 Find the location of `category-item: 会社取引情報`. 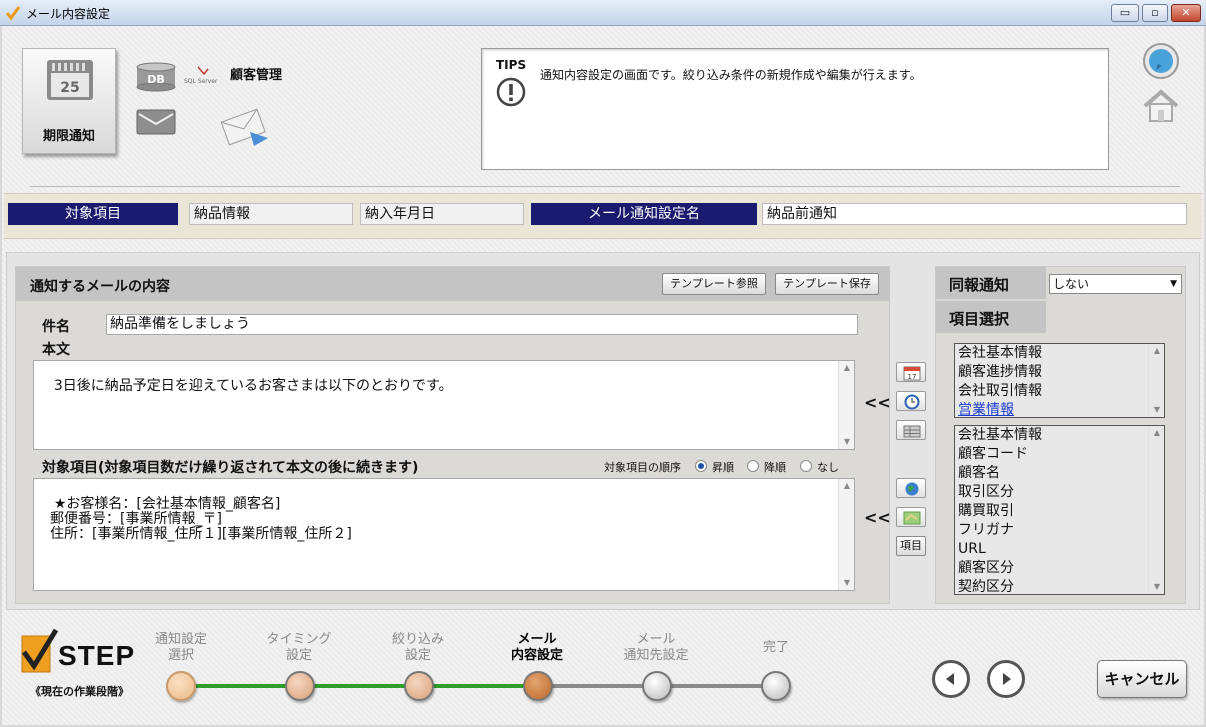

category-item: 会社取引情報 is located at coordinates (1061, 391).